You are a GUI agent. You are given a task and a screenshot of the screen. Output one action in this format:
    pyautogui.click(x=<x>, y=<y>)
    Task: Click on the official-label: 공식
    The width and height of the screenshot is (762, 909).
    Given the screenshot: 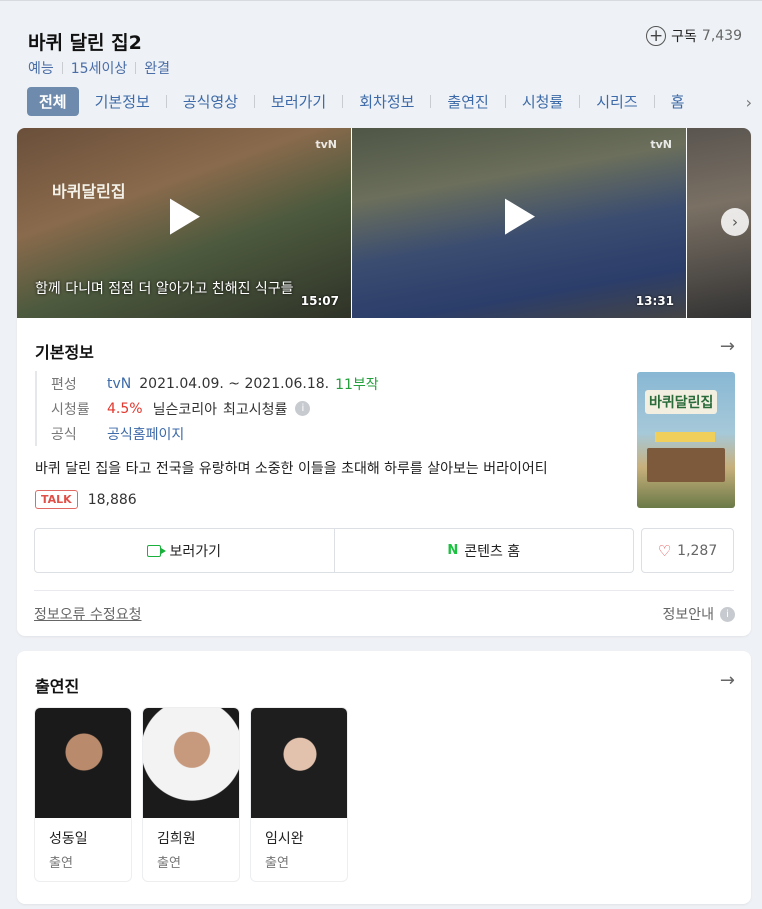 What is the action you would take?
    pyautogui.click(x=64, y=434)
    